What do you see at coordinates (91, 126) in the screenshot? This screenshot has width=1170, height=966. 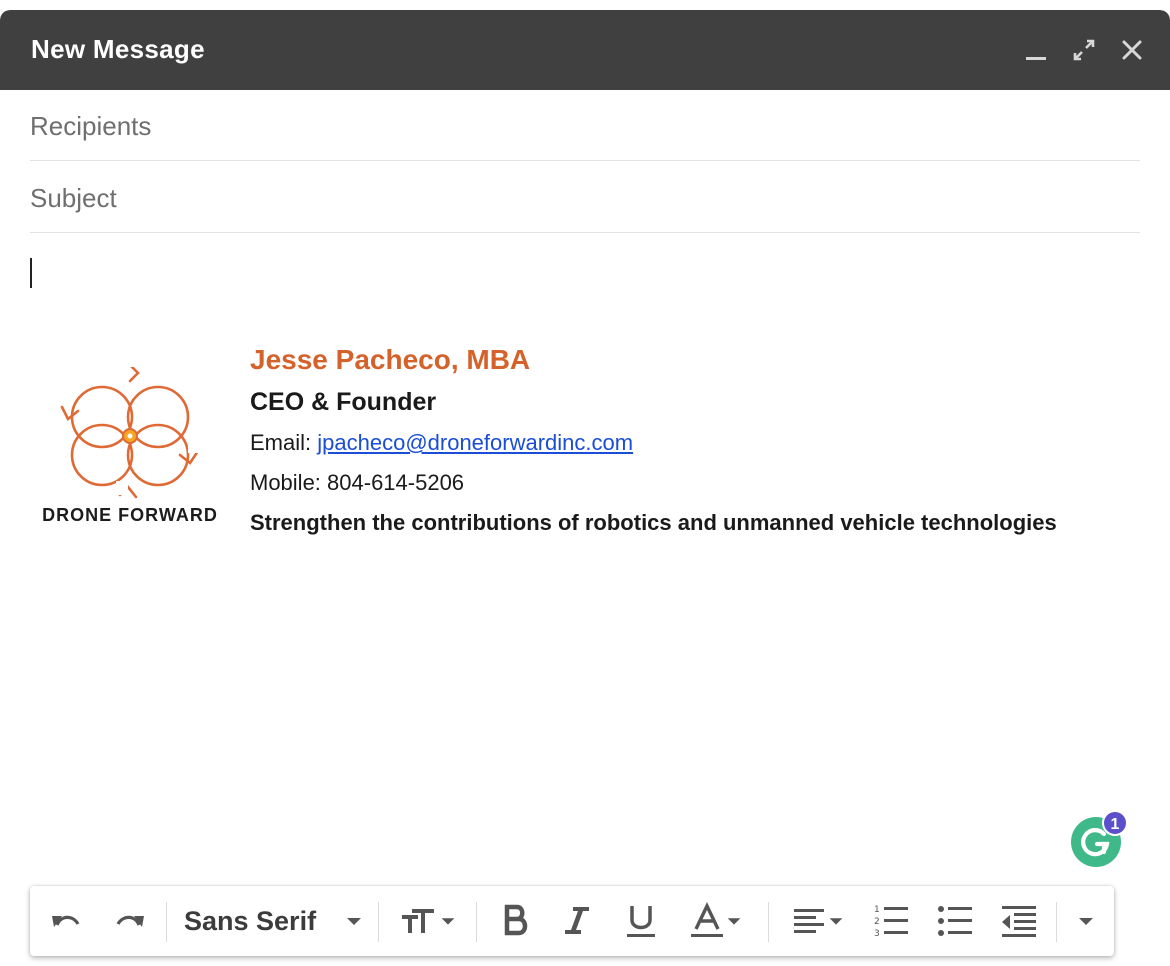 I see `recipients-placeholder: Recipients` at bounding box center [91, 126].